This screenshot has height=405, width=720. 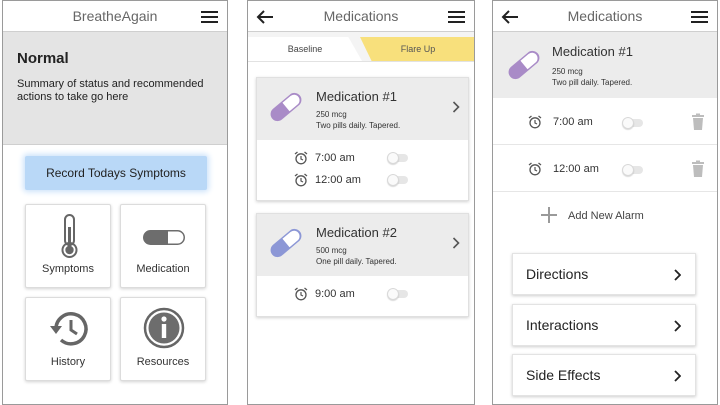 What do you see at coordinates (549, 215) in the screenshot?
I see `plus-icon` at bounding box center [549, 215].